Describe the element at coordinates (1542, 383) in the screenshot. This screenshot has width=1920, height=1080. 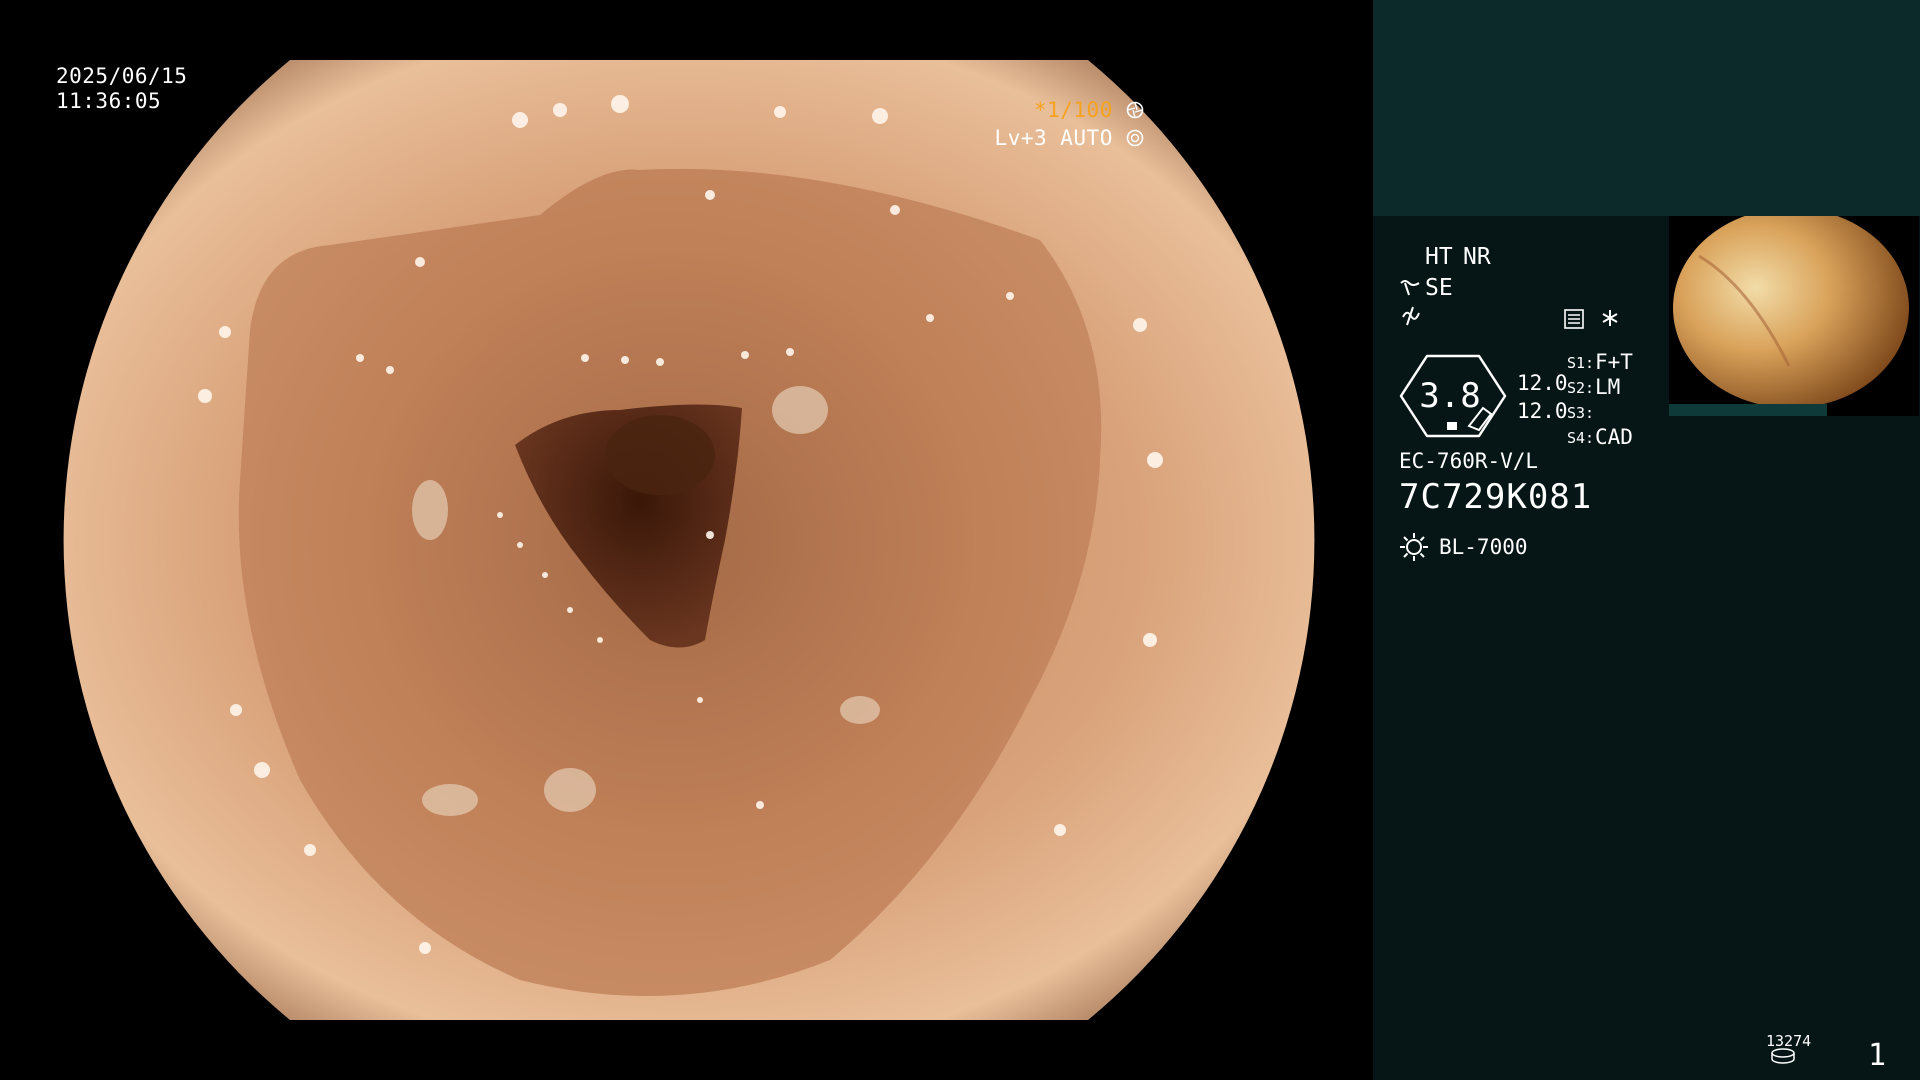
I see `setting-value-a: 12.0` at that location.